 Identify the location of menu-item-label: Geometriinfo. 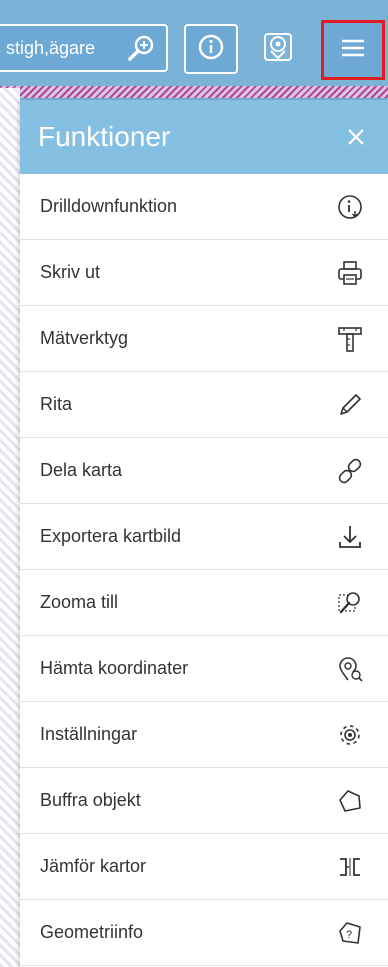
(92, 932).